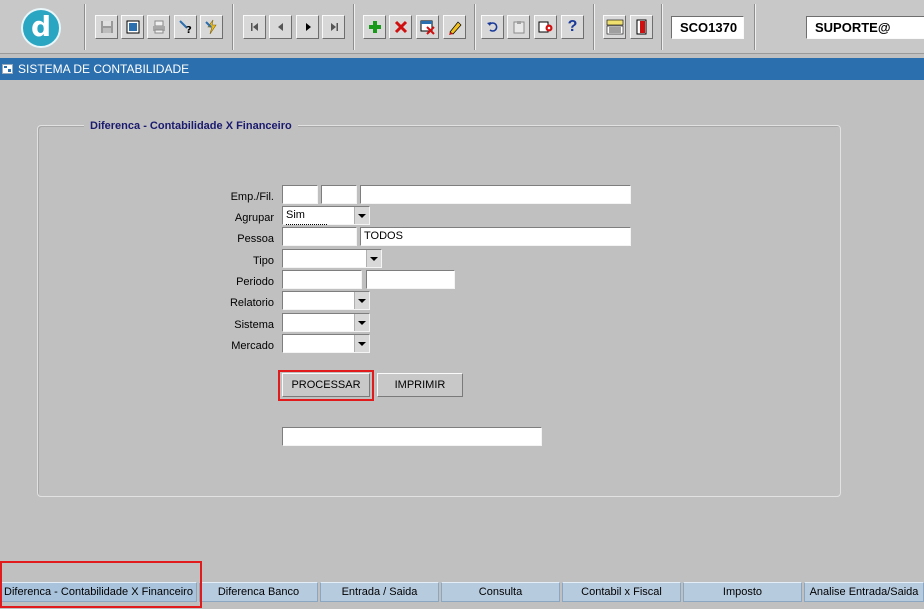 The height and width of the screenshot is (609, 924). I want to click on pessoa-code-input, so click(319, 236).